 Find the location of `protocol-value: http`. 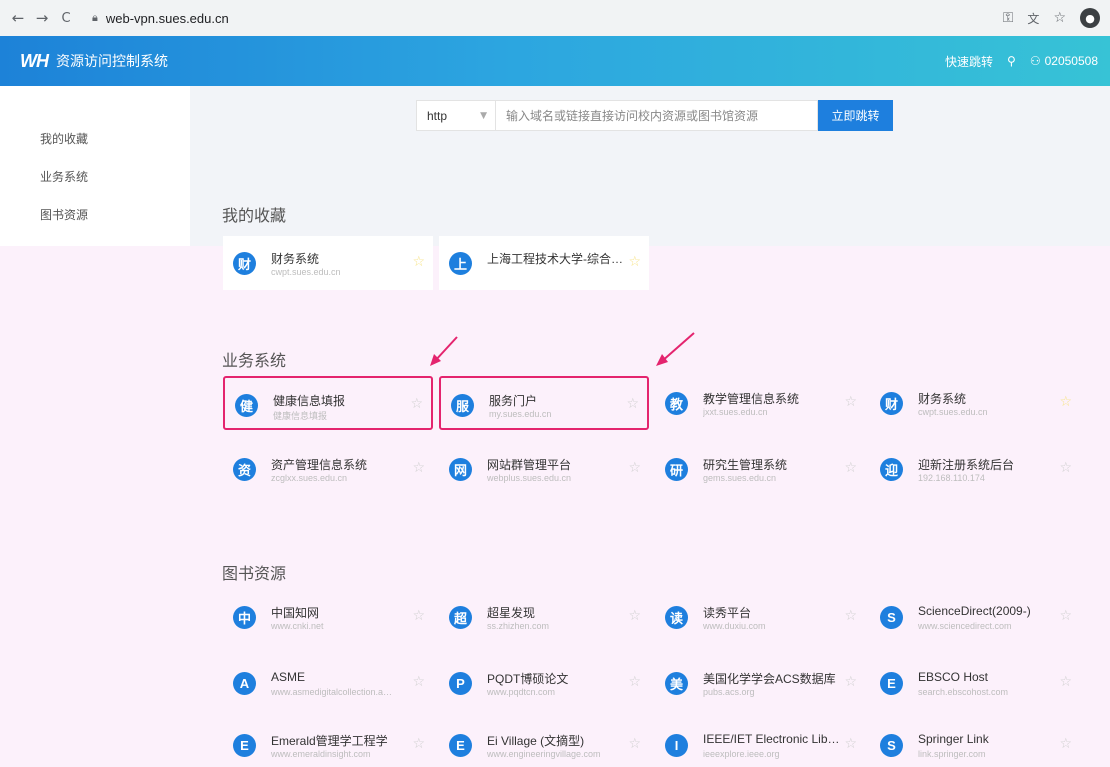

protocol-value: http is located at coordinates (437, 115).